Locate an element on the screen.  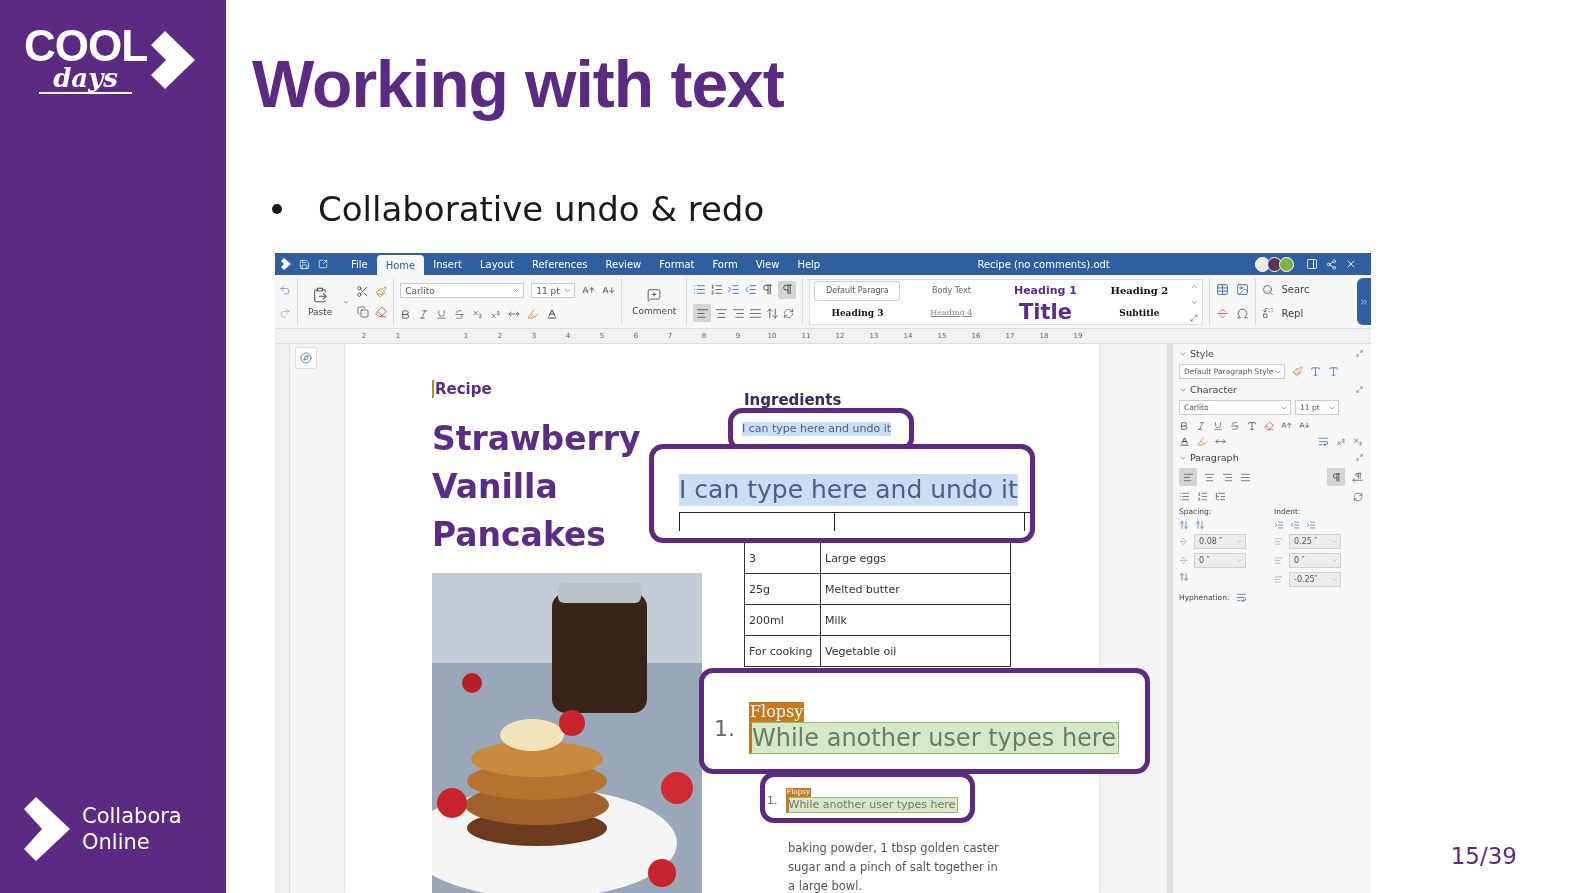
outline-list-icon is located at coordinates (1220, 496).